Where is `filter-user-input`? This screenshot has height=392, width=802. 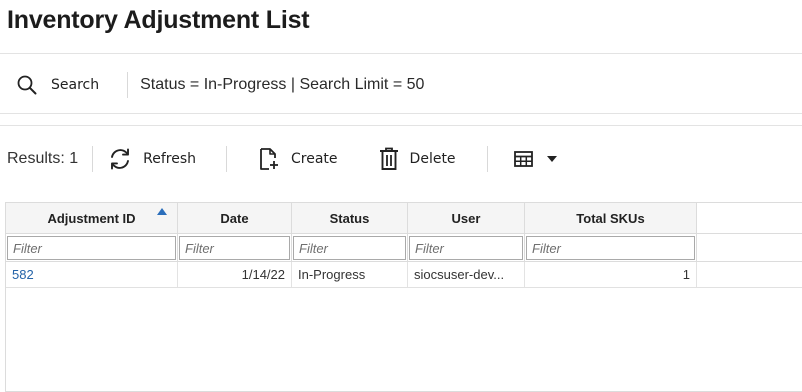
filter-user-input is located at coordinates (466, 248).